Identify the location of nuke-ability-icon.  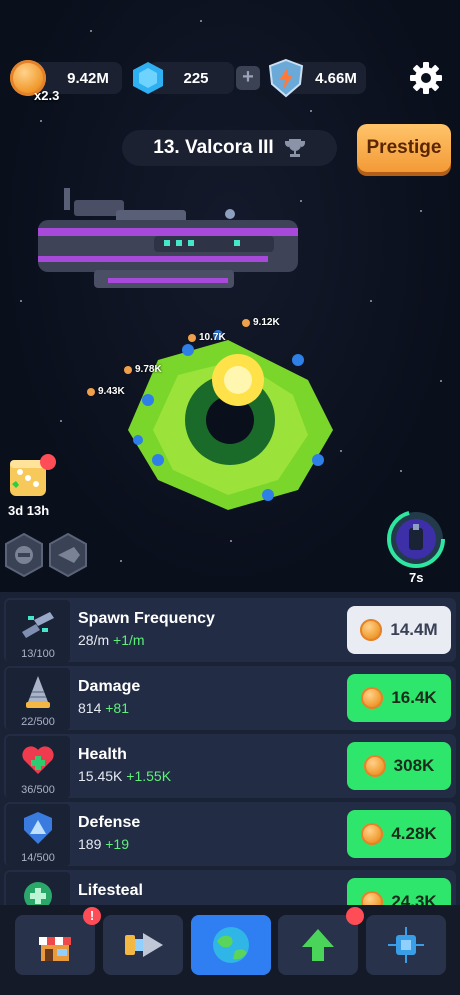
(24, 555).